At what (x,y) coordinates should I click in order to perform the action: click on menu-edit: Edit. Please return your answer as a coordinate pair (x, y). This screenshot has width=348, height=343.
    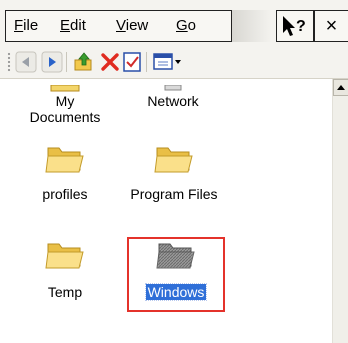
    Looking at the image, I should click on (73, 25).